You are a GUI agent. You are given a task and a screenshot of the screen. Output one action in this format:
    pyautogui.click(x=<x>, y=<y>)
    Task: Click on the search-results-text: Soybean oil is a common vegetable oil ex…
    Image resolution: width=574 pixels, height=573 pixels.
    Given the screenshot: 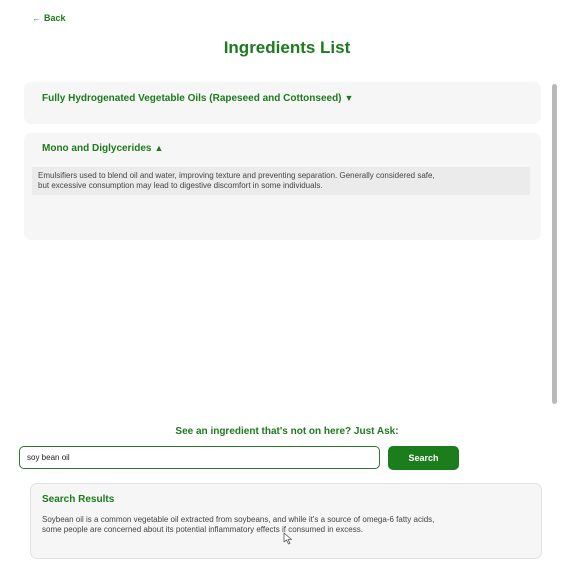 What is the action you would take?
    pyautogui.click(x=277, y=525)
    